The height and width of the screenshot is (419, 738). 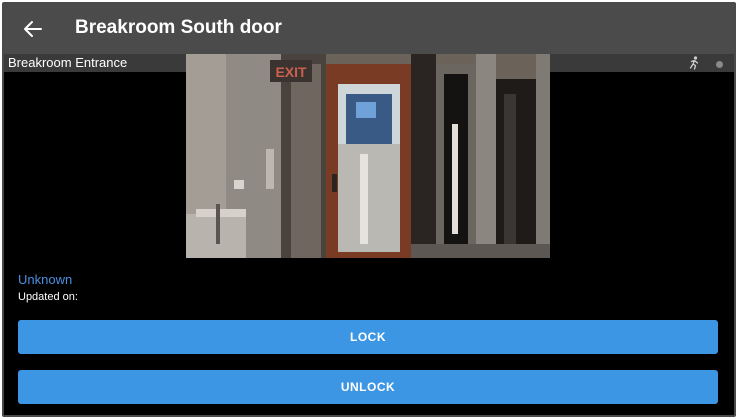 I want to click on back-button, so click(x=33, y=29).